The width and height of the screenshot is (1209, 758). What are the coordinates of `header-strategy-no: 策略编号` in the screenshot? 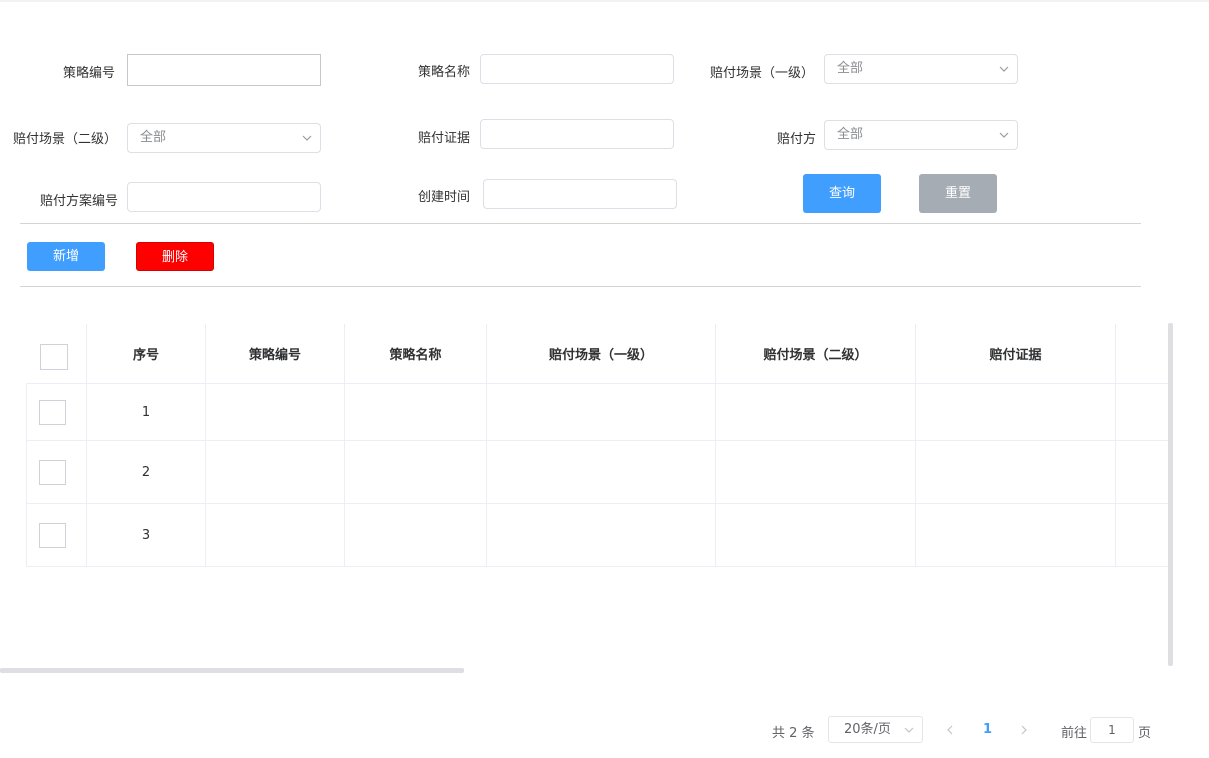 It's located at (275, 354).